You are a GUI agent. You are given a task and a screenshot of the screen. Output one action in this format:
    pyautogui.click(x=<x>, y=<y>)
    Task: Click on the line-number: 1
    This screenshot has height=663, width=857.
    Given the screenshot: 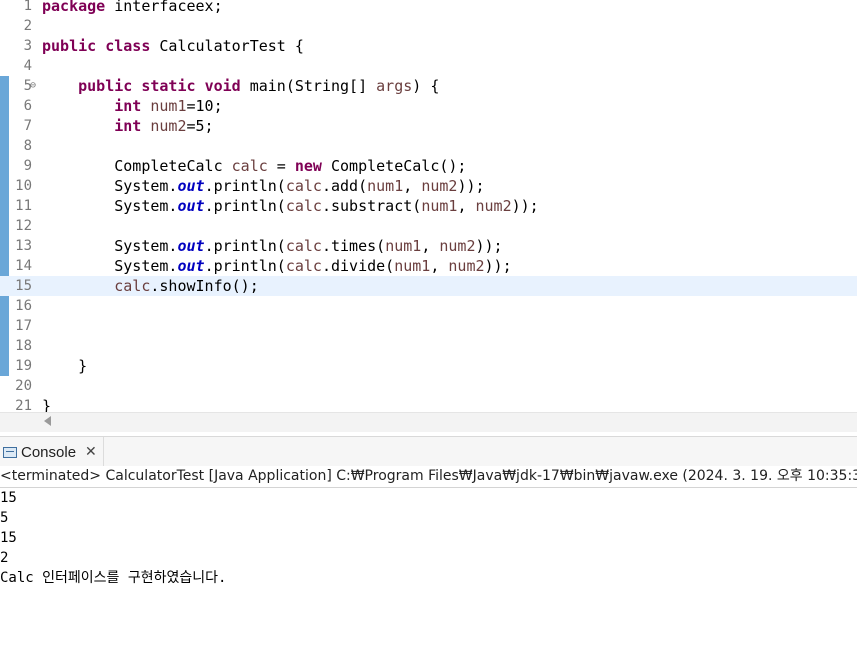 What is the action you would take?
    pyautogui.click(x=27, y=7)
    